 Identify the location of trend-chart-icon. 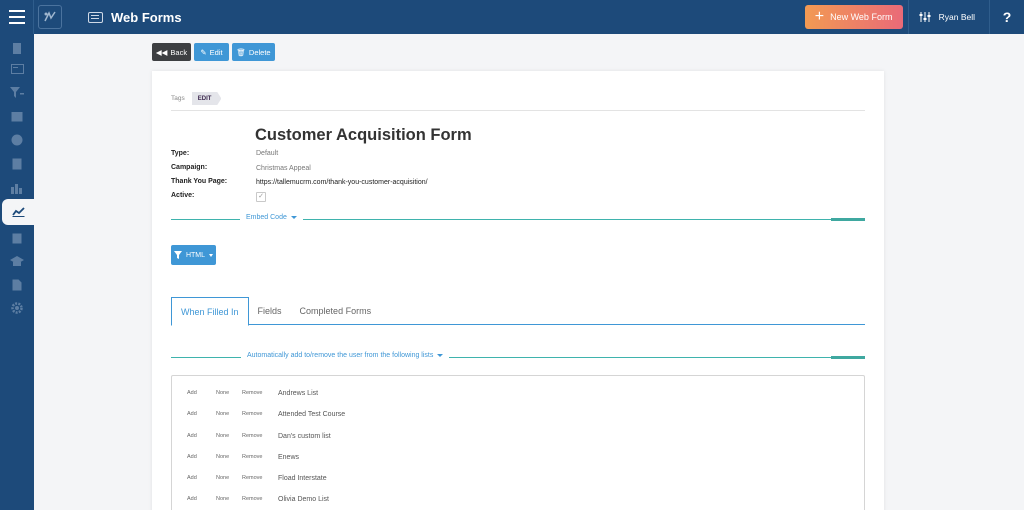
(18, 212).